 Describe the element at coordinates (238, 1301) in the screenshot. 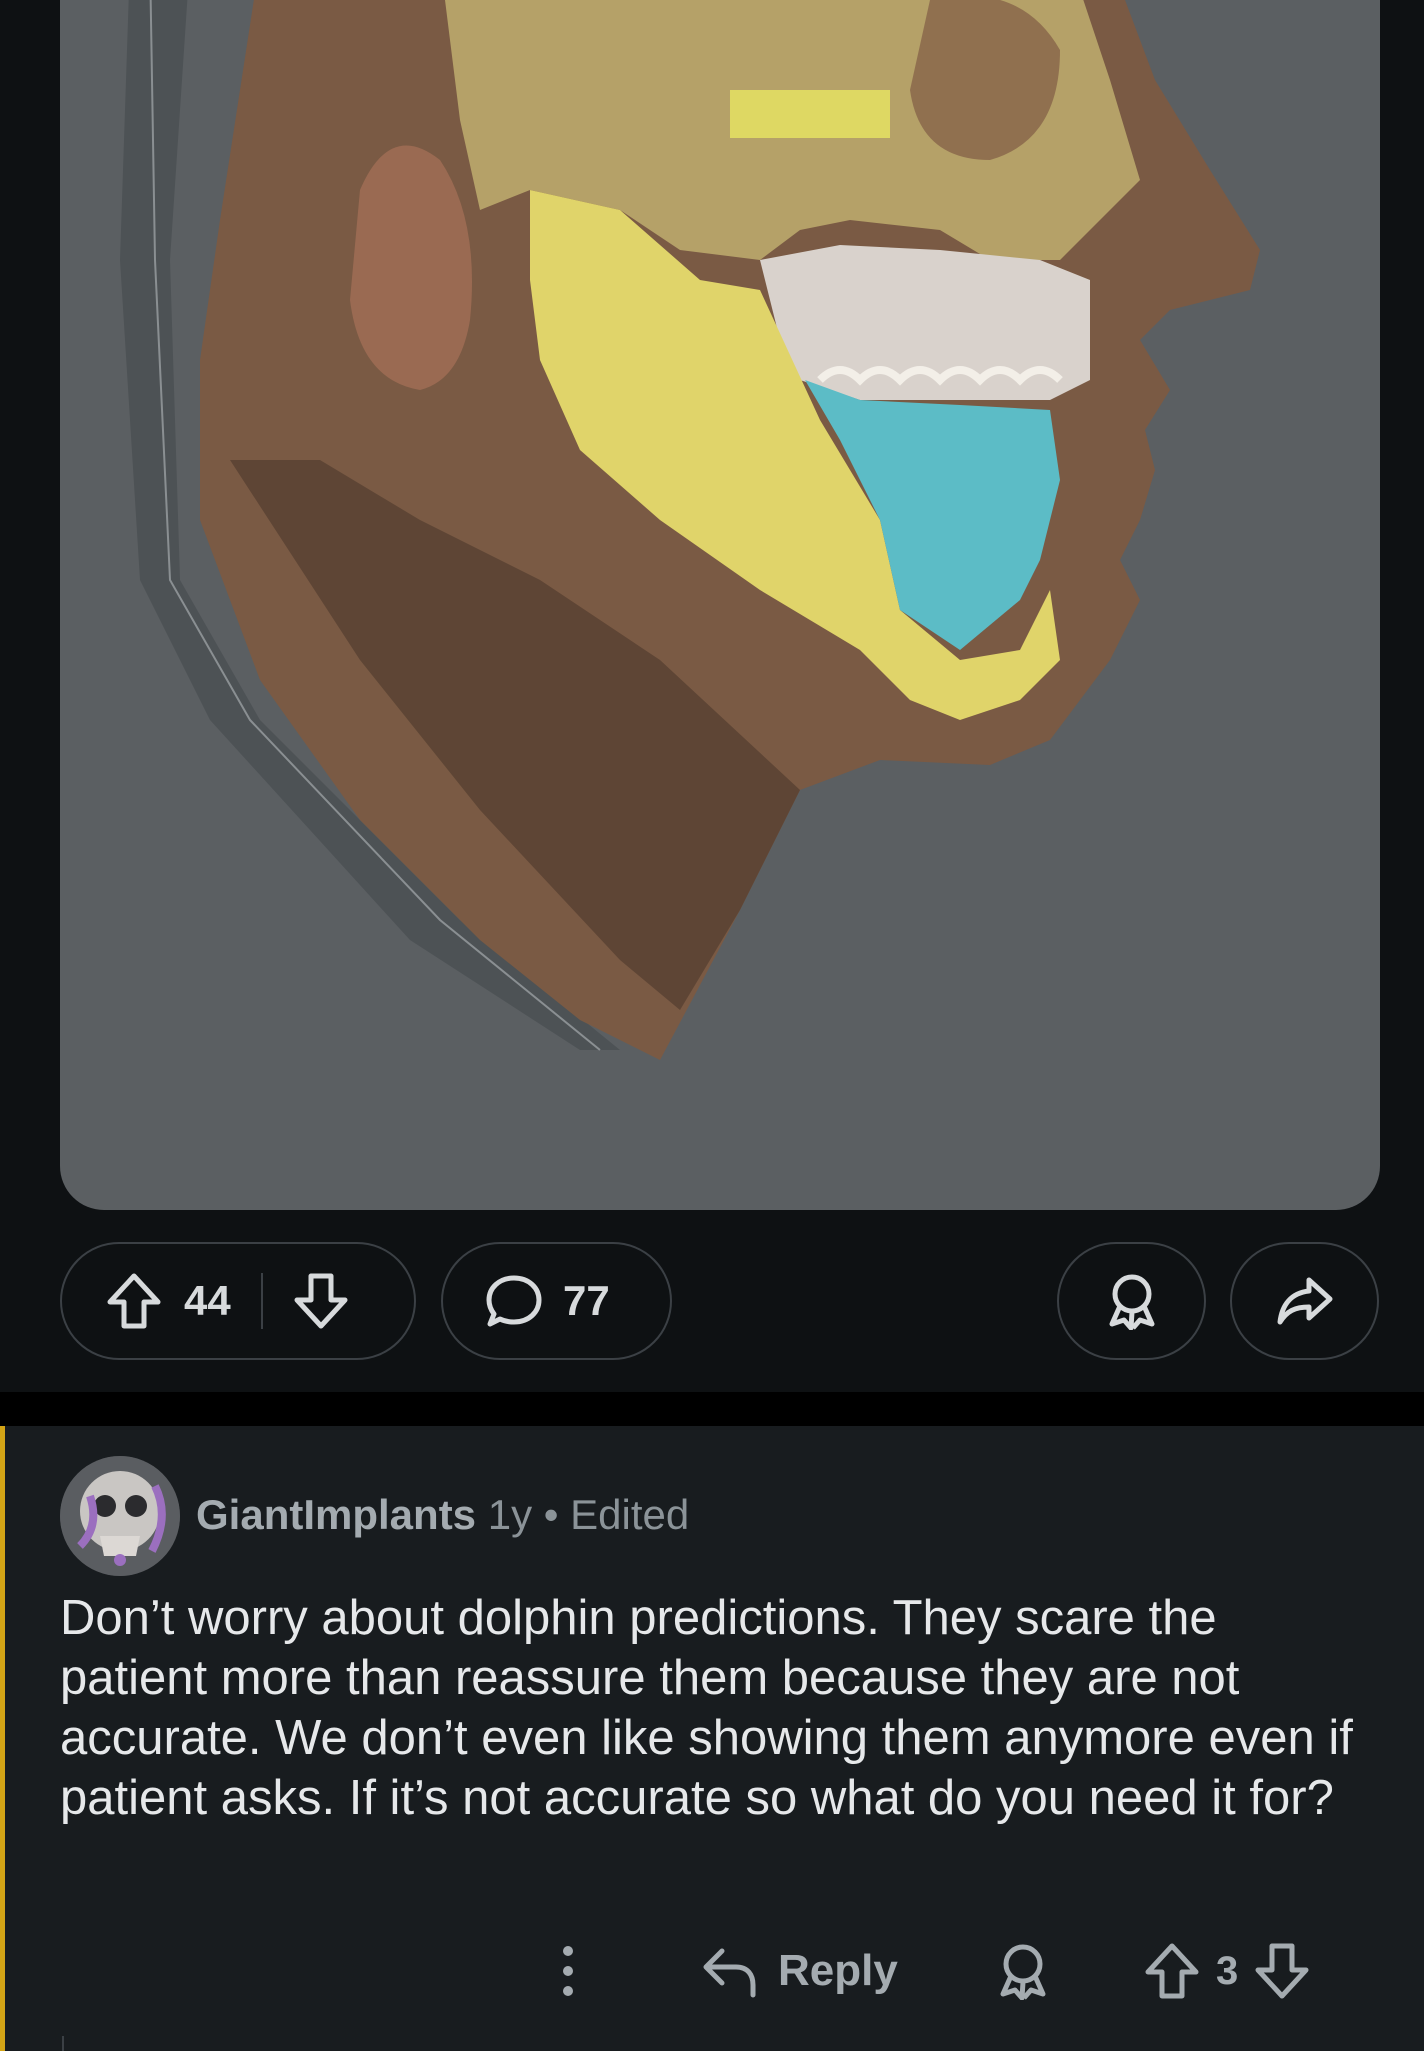

I see `vote-control: 44` at that location.